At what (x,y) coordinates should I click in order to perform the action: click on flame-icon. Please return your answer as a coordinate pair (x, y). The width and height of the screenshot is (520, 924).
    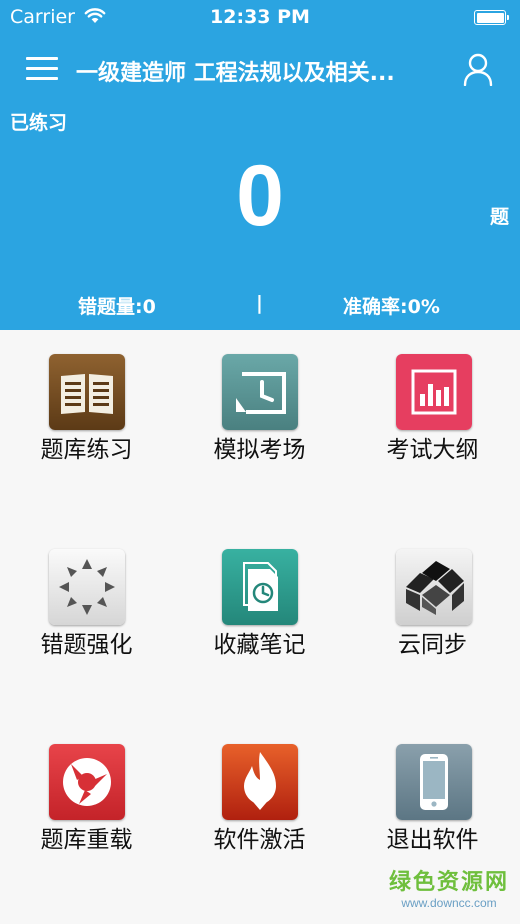
    Looking at the image, I should click on (260, 782).